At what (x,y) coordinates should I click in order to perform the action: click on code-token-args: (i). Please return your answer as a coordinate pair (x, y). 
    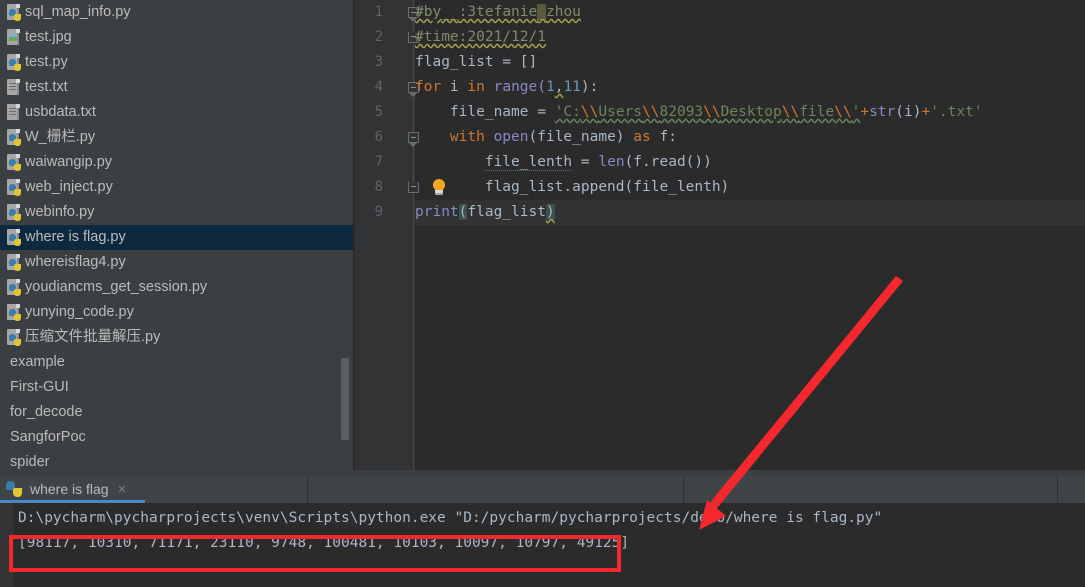
    Looking at the image, I should click on (908, 112).